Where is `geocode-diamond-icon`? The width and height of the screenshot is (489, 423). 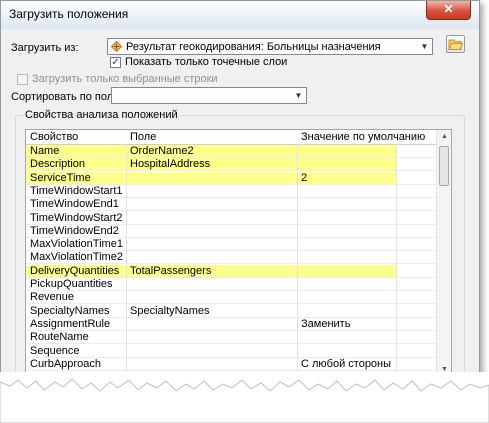
geocode-diamond-icon is located at coordinates (116, 46).